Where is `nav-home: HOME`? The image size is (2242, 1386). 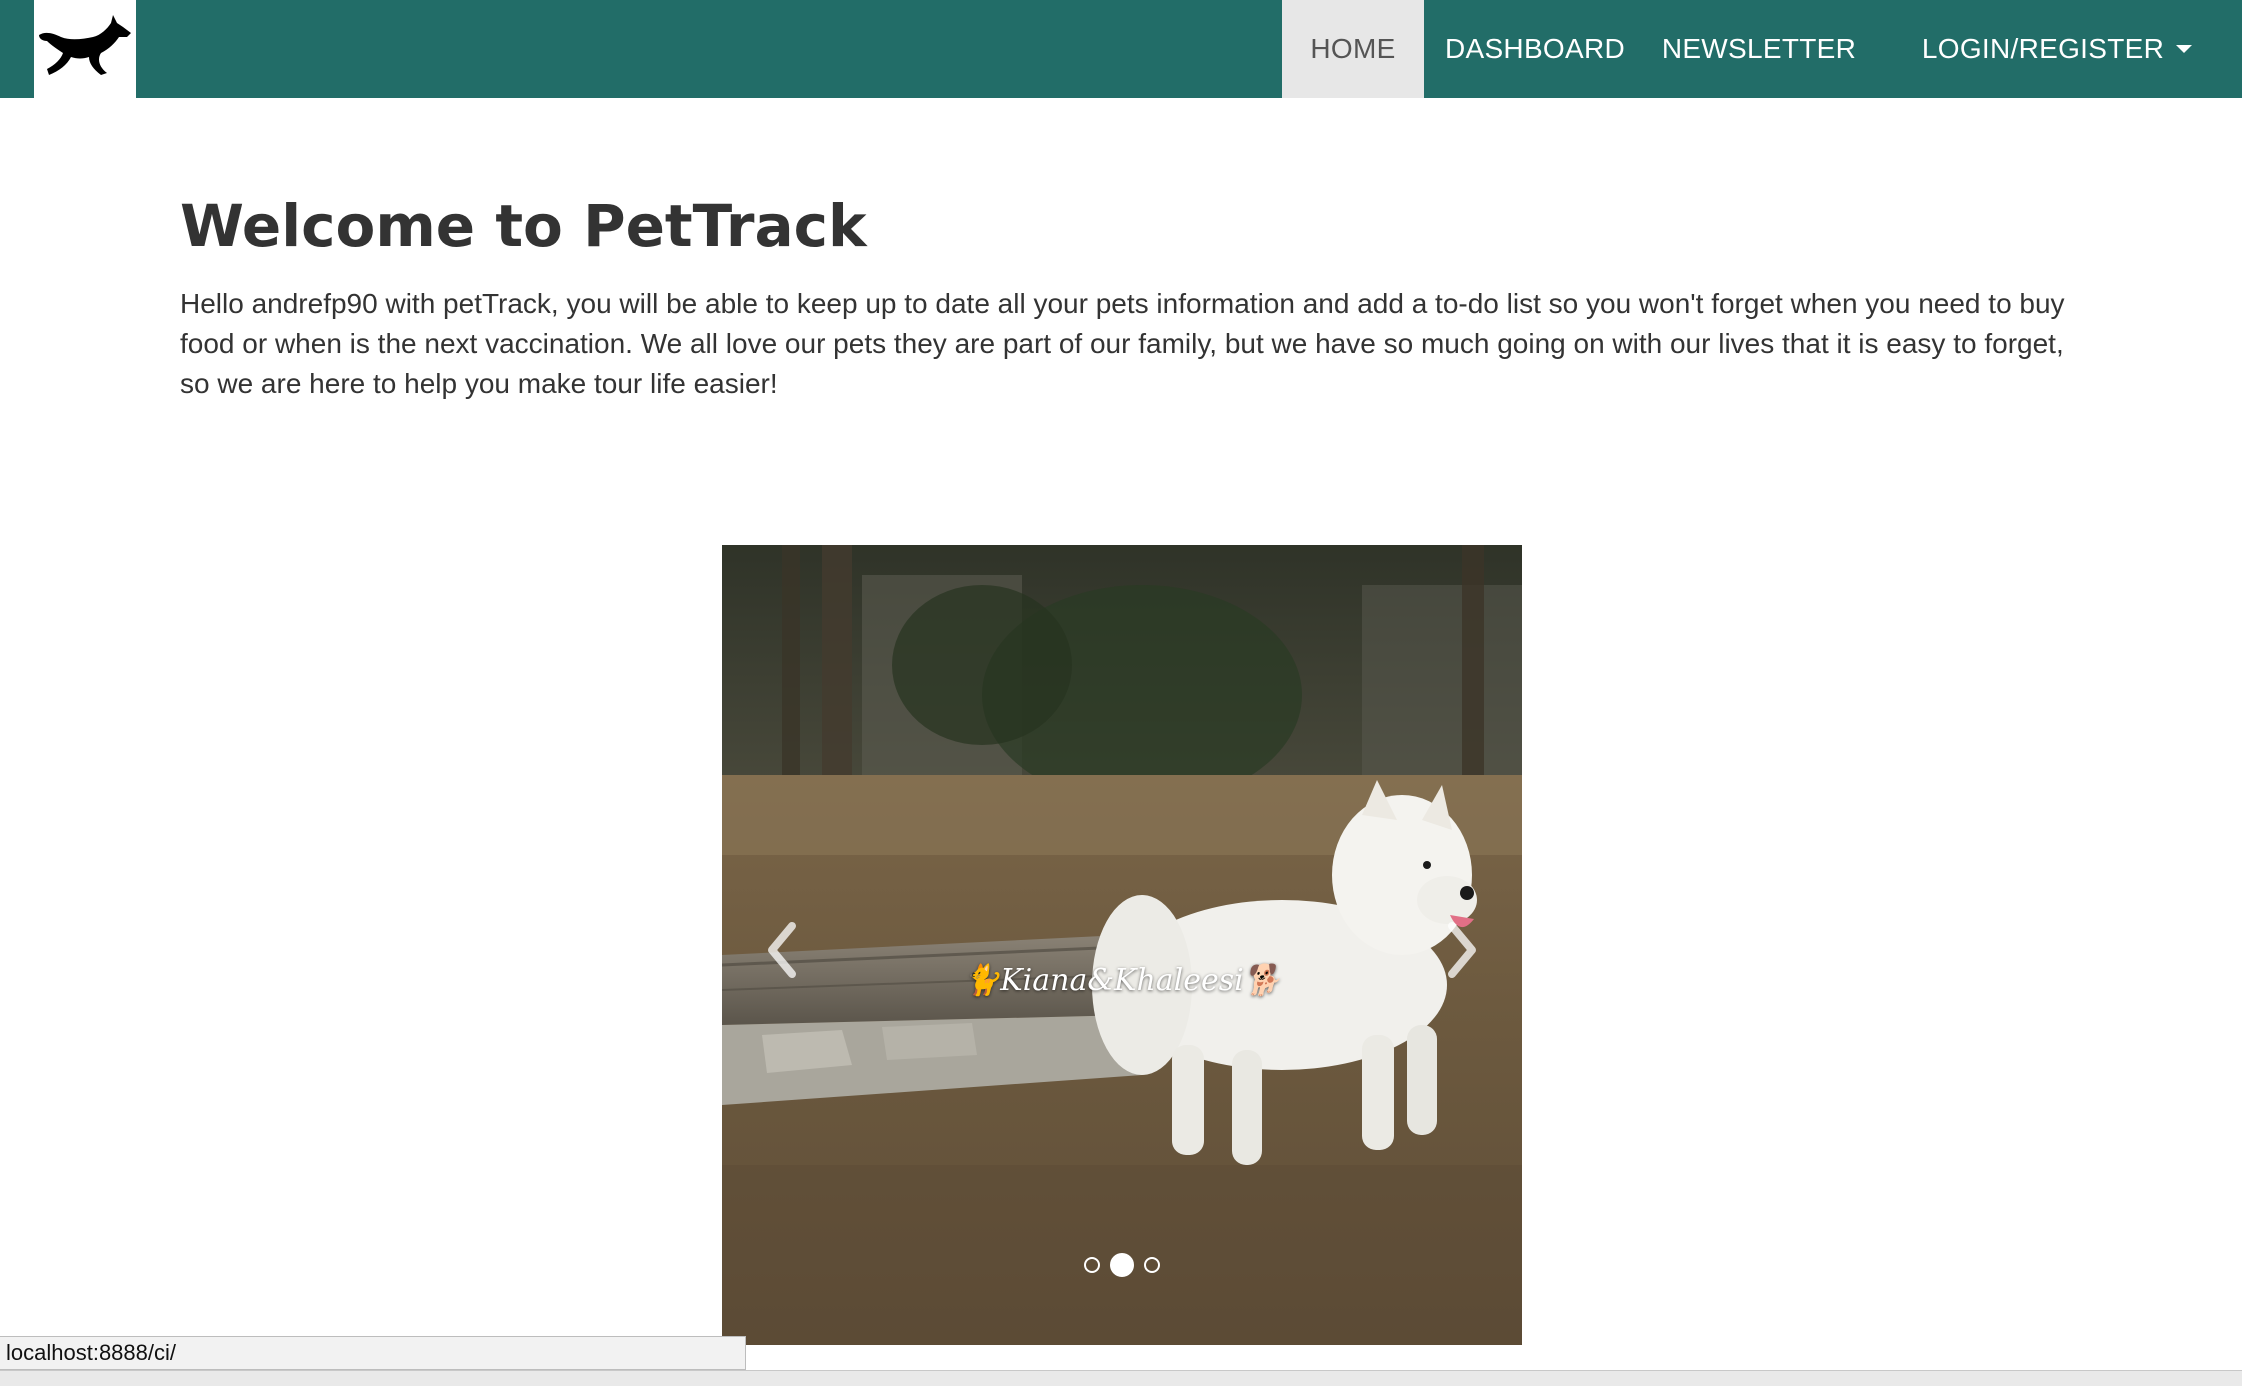
nav-home: HOME is located at coordinates (1353, 49).